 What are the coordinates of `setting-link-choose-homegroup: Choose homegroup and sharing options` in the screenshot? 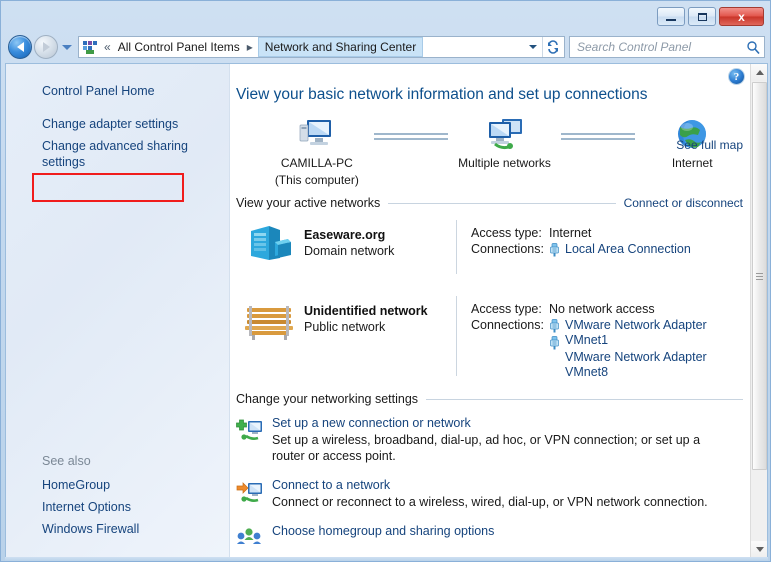 It's located at (507, 531).